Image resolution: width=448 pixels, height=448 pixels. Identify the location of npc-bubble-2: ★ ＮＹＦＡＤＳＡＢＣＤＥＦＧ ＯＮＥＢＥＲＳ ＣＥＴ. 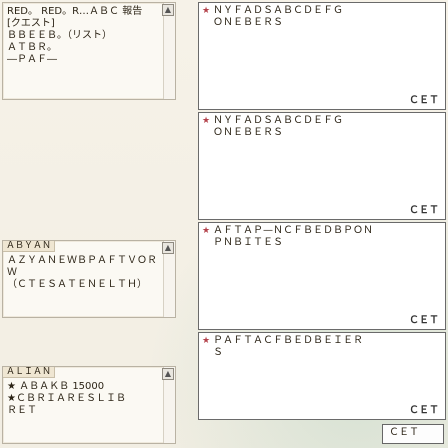
(322, 166).